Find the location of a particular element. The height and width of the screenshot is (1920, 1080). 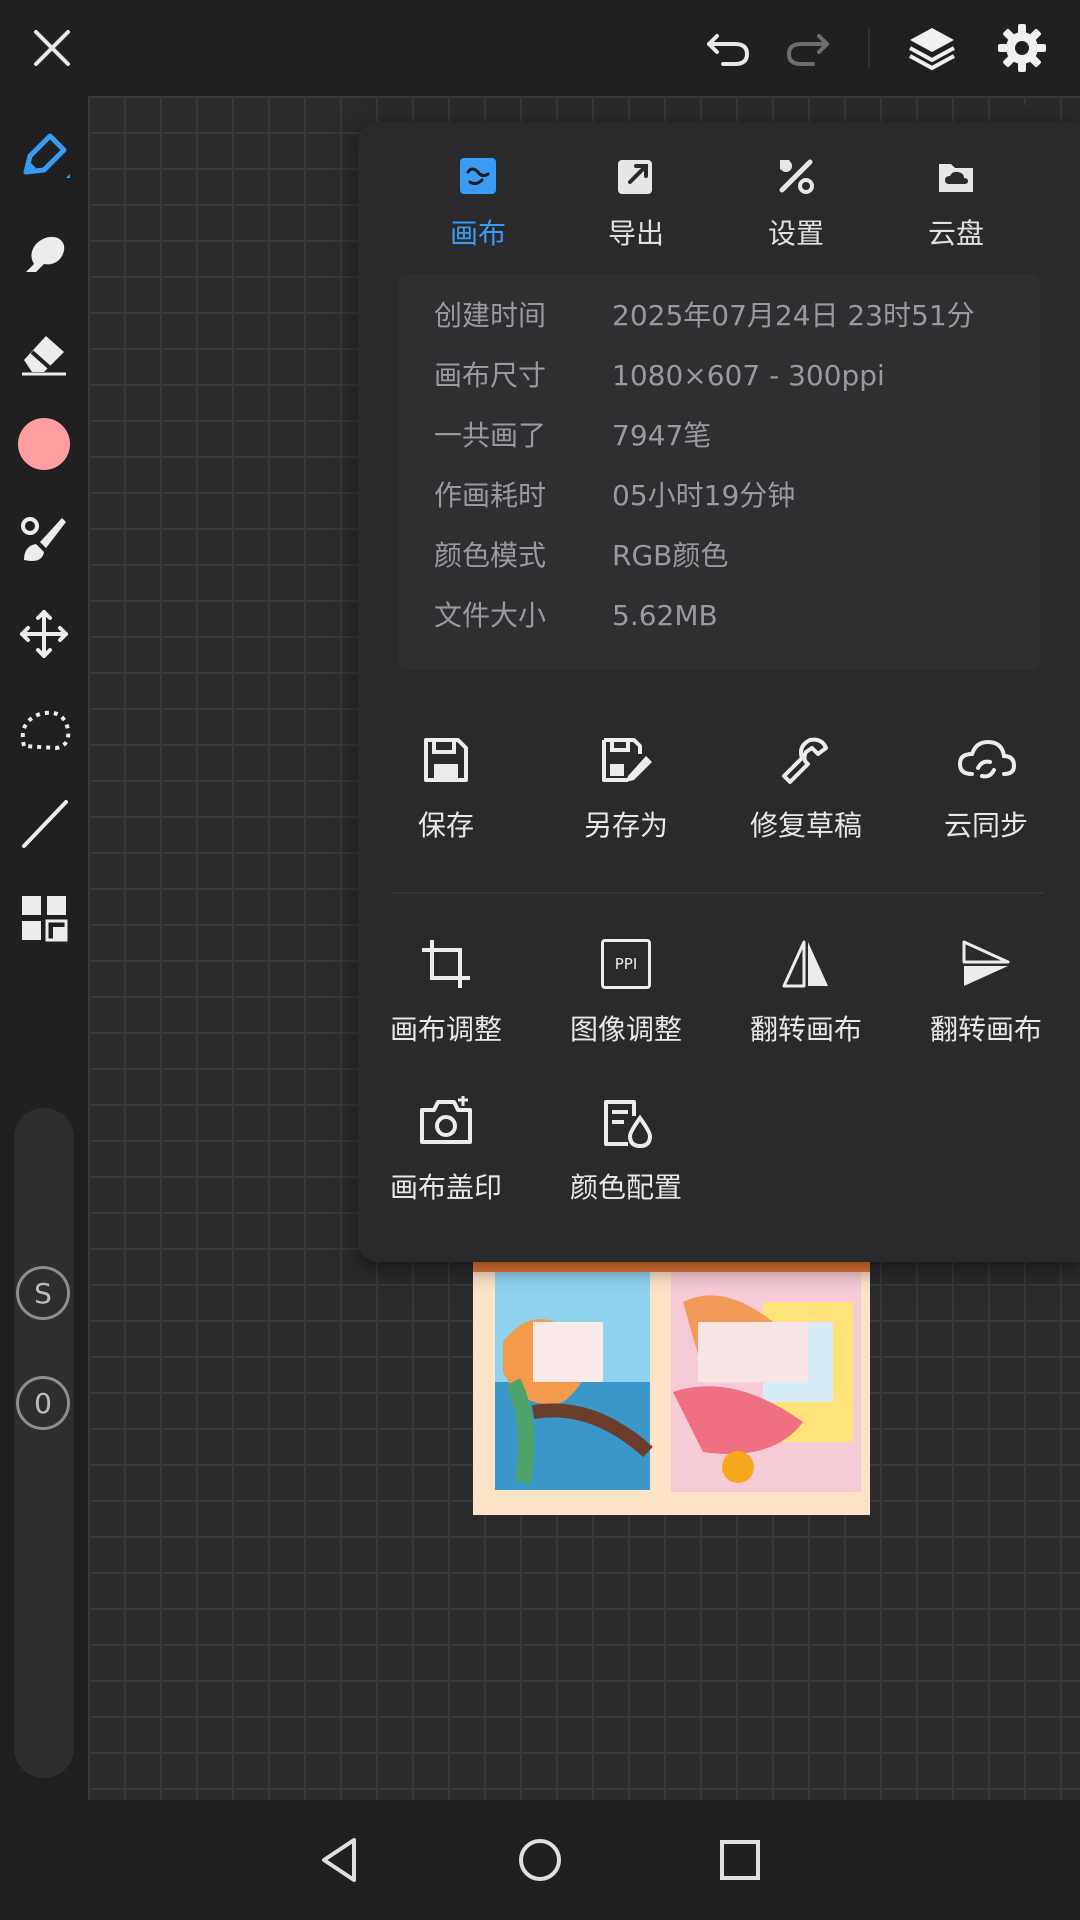

canvas-icon is located at coordinates (478, 176).